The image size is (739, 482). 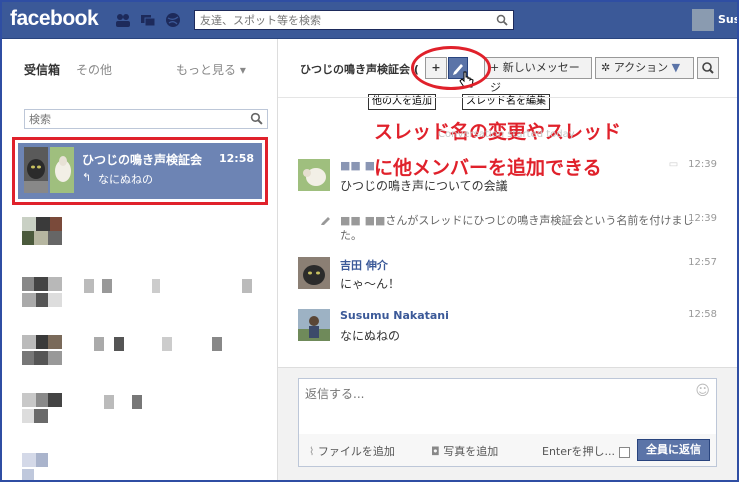 I want to click on global-search, so click(x=354, y=20).